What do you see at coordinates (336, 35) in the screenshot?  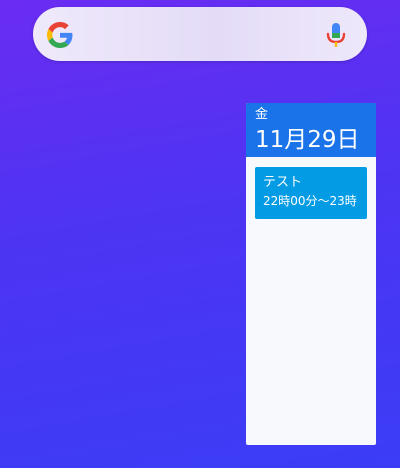 I see `microphone-icon` at bounding box center [336, 35].